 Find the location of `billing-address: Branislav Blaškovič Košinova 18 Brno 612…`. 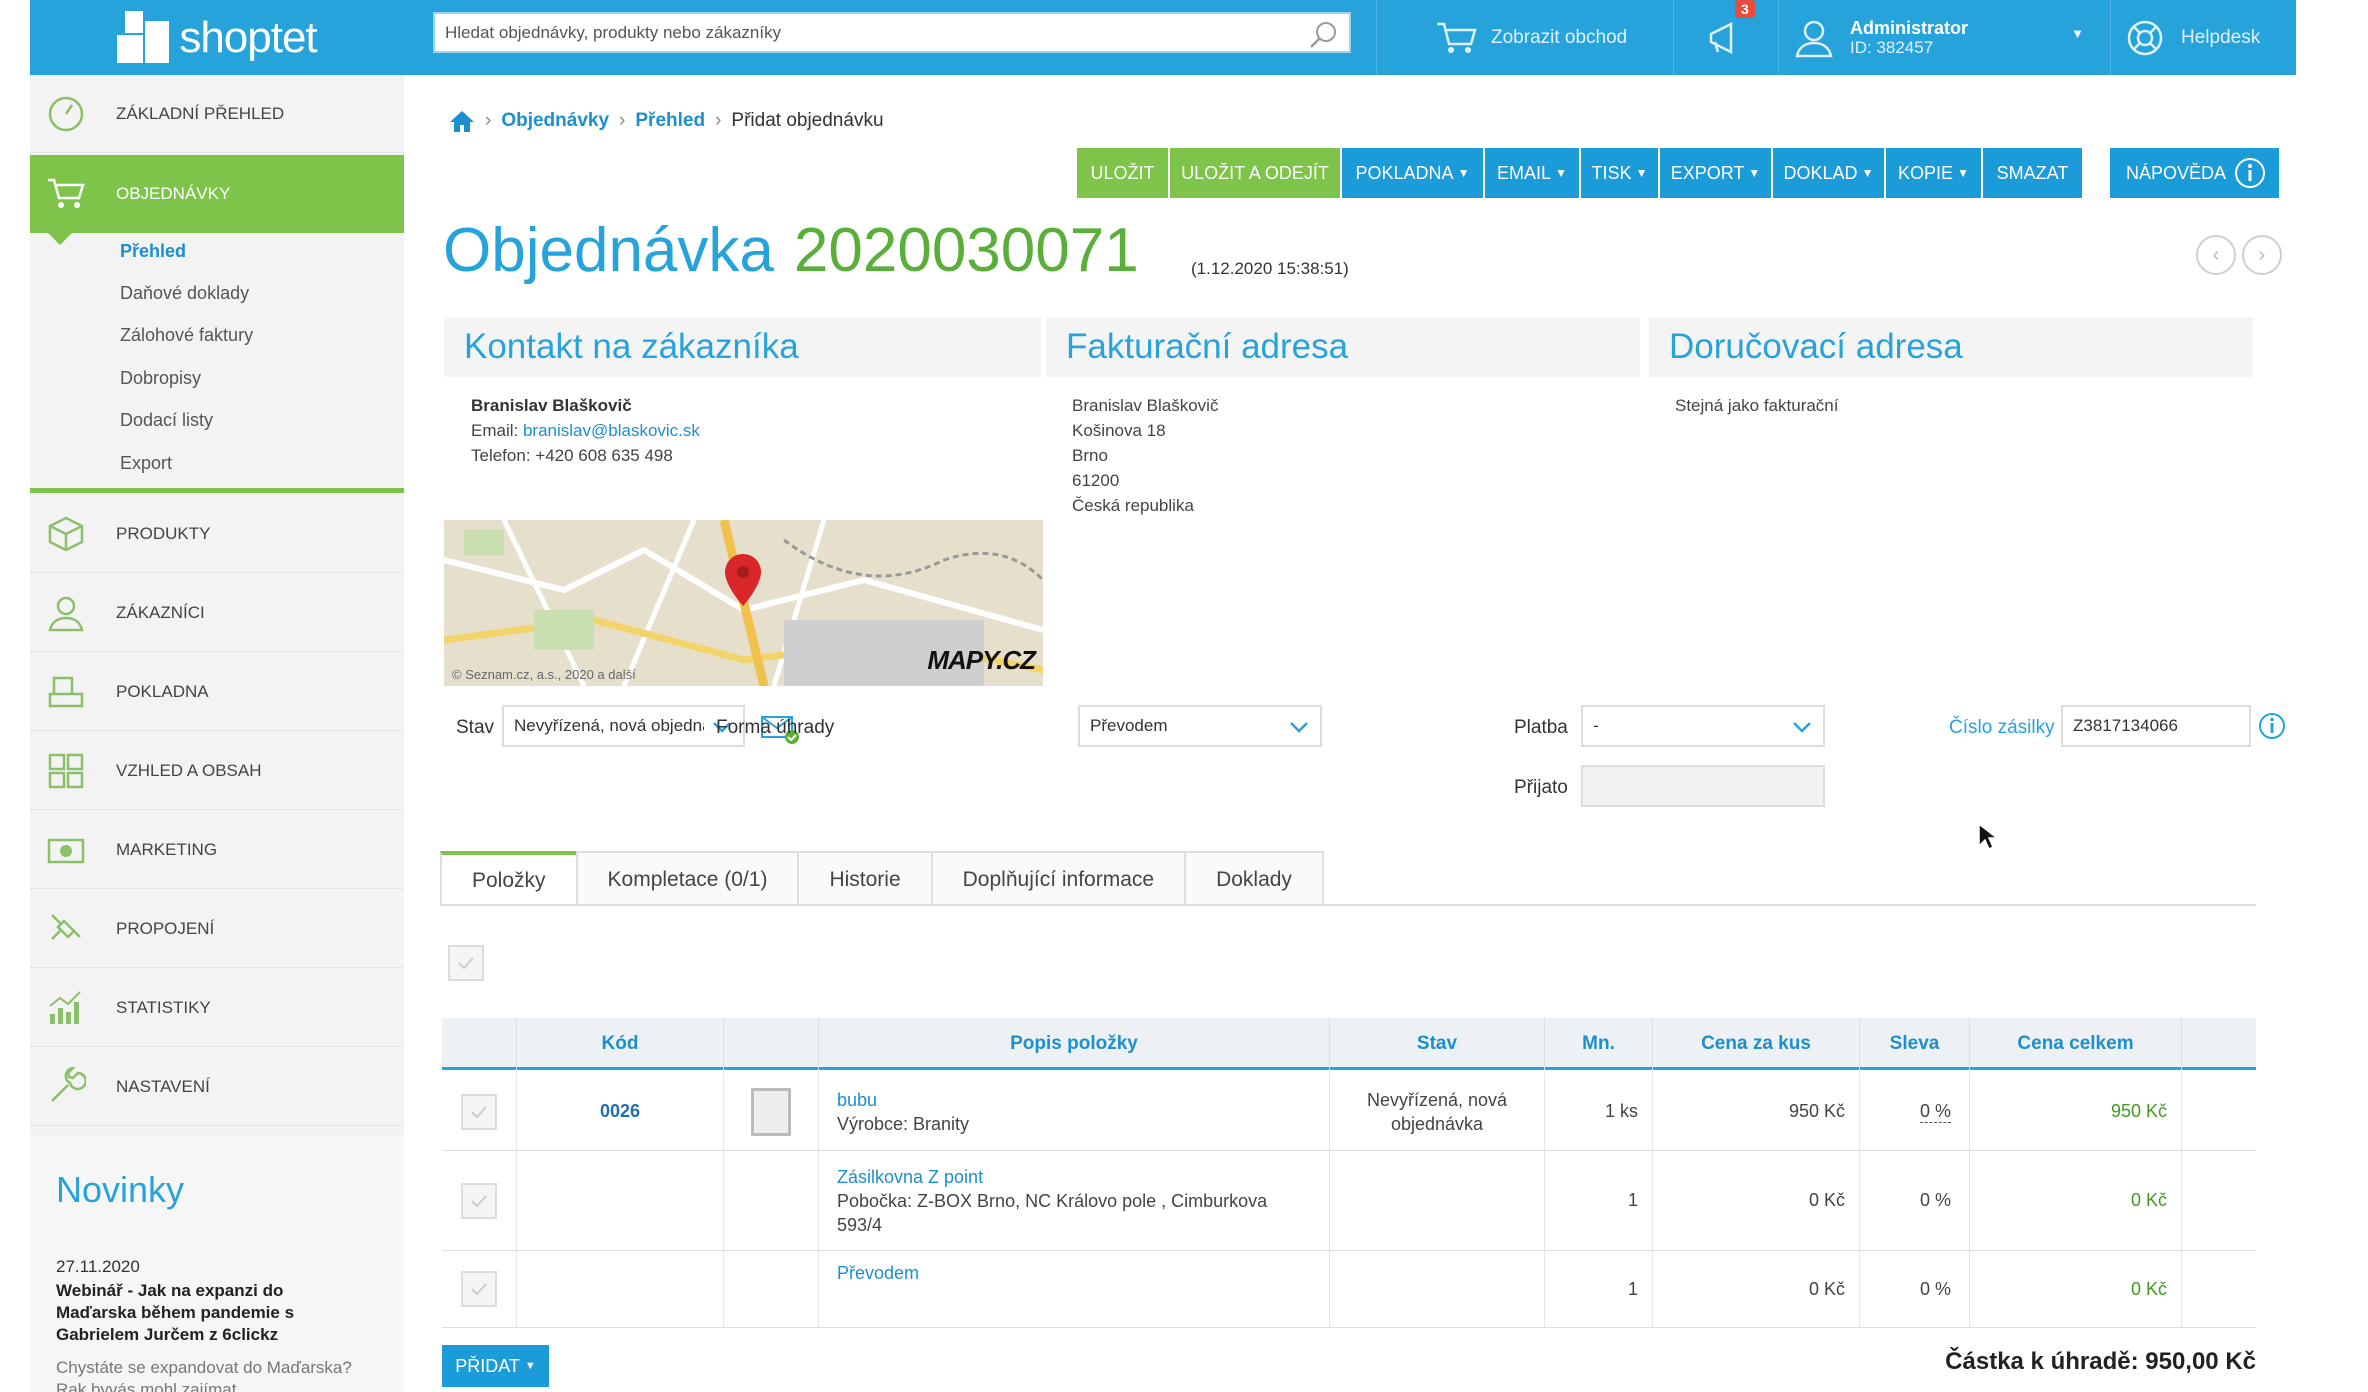

billing-address: Branislav Blaškovič Košinova 18 Brno 612… is located at coordinates (1145, 455).